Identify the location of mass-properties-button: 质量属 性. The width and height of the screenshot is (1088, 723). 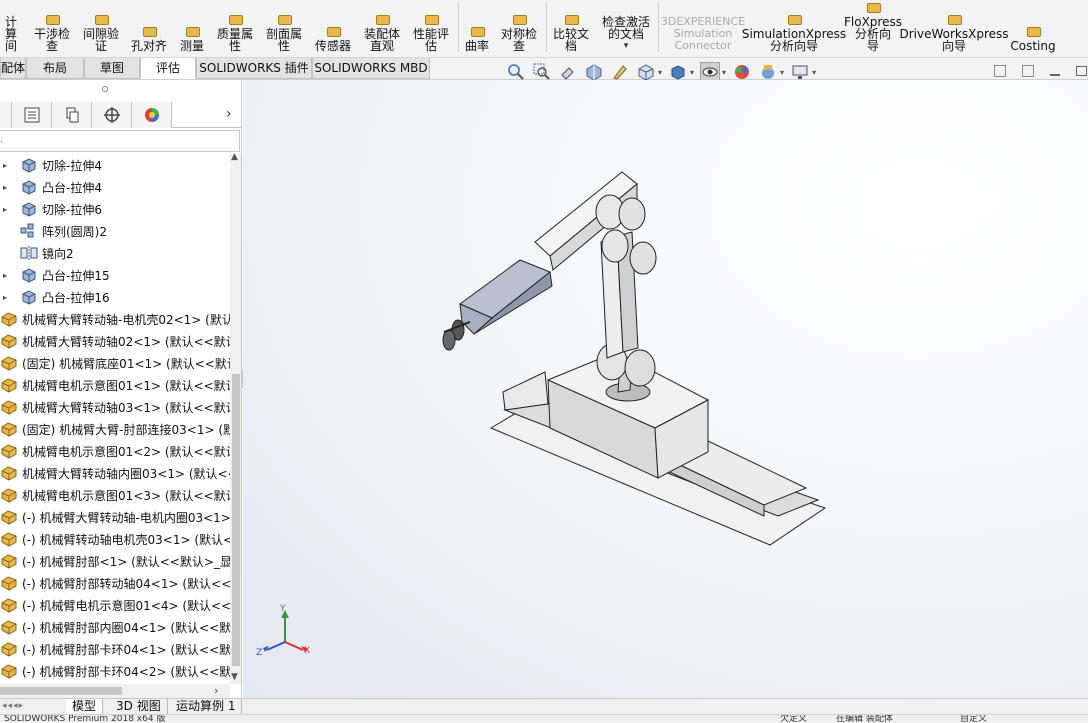
(235, 26).